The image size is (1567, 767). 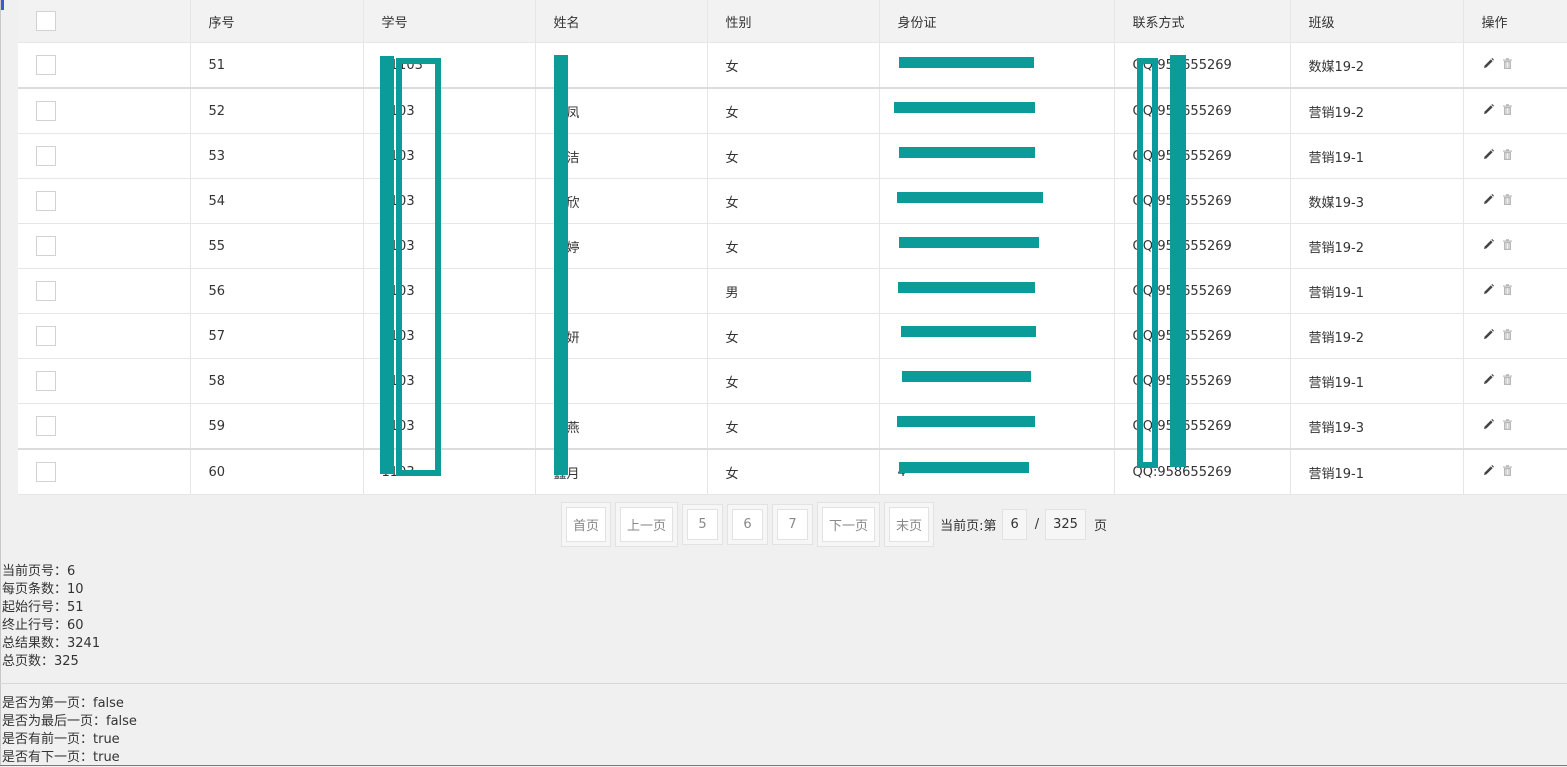 I want to click on first-page-button: 首页, so click(x=586, y=524).